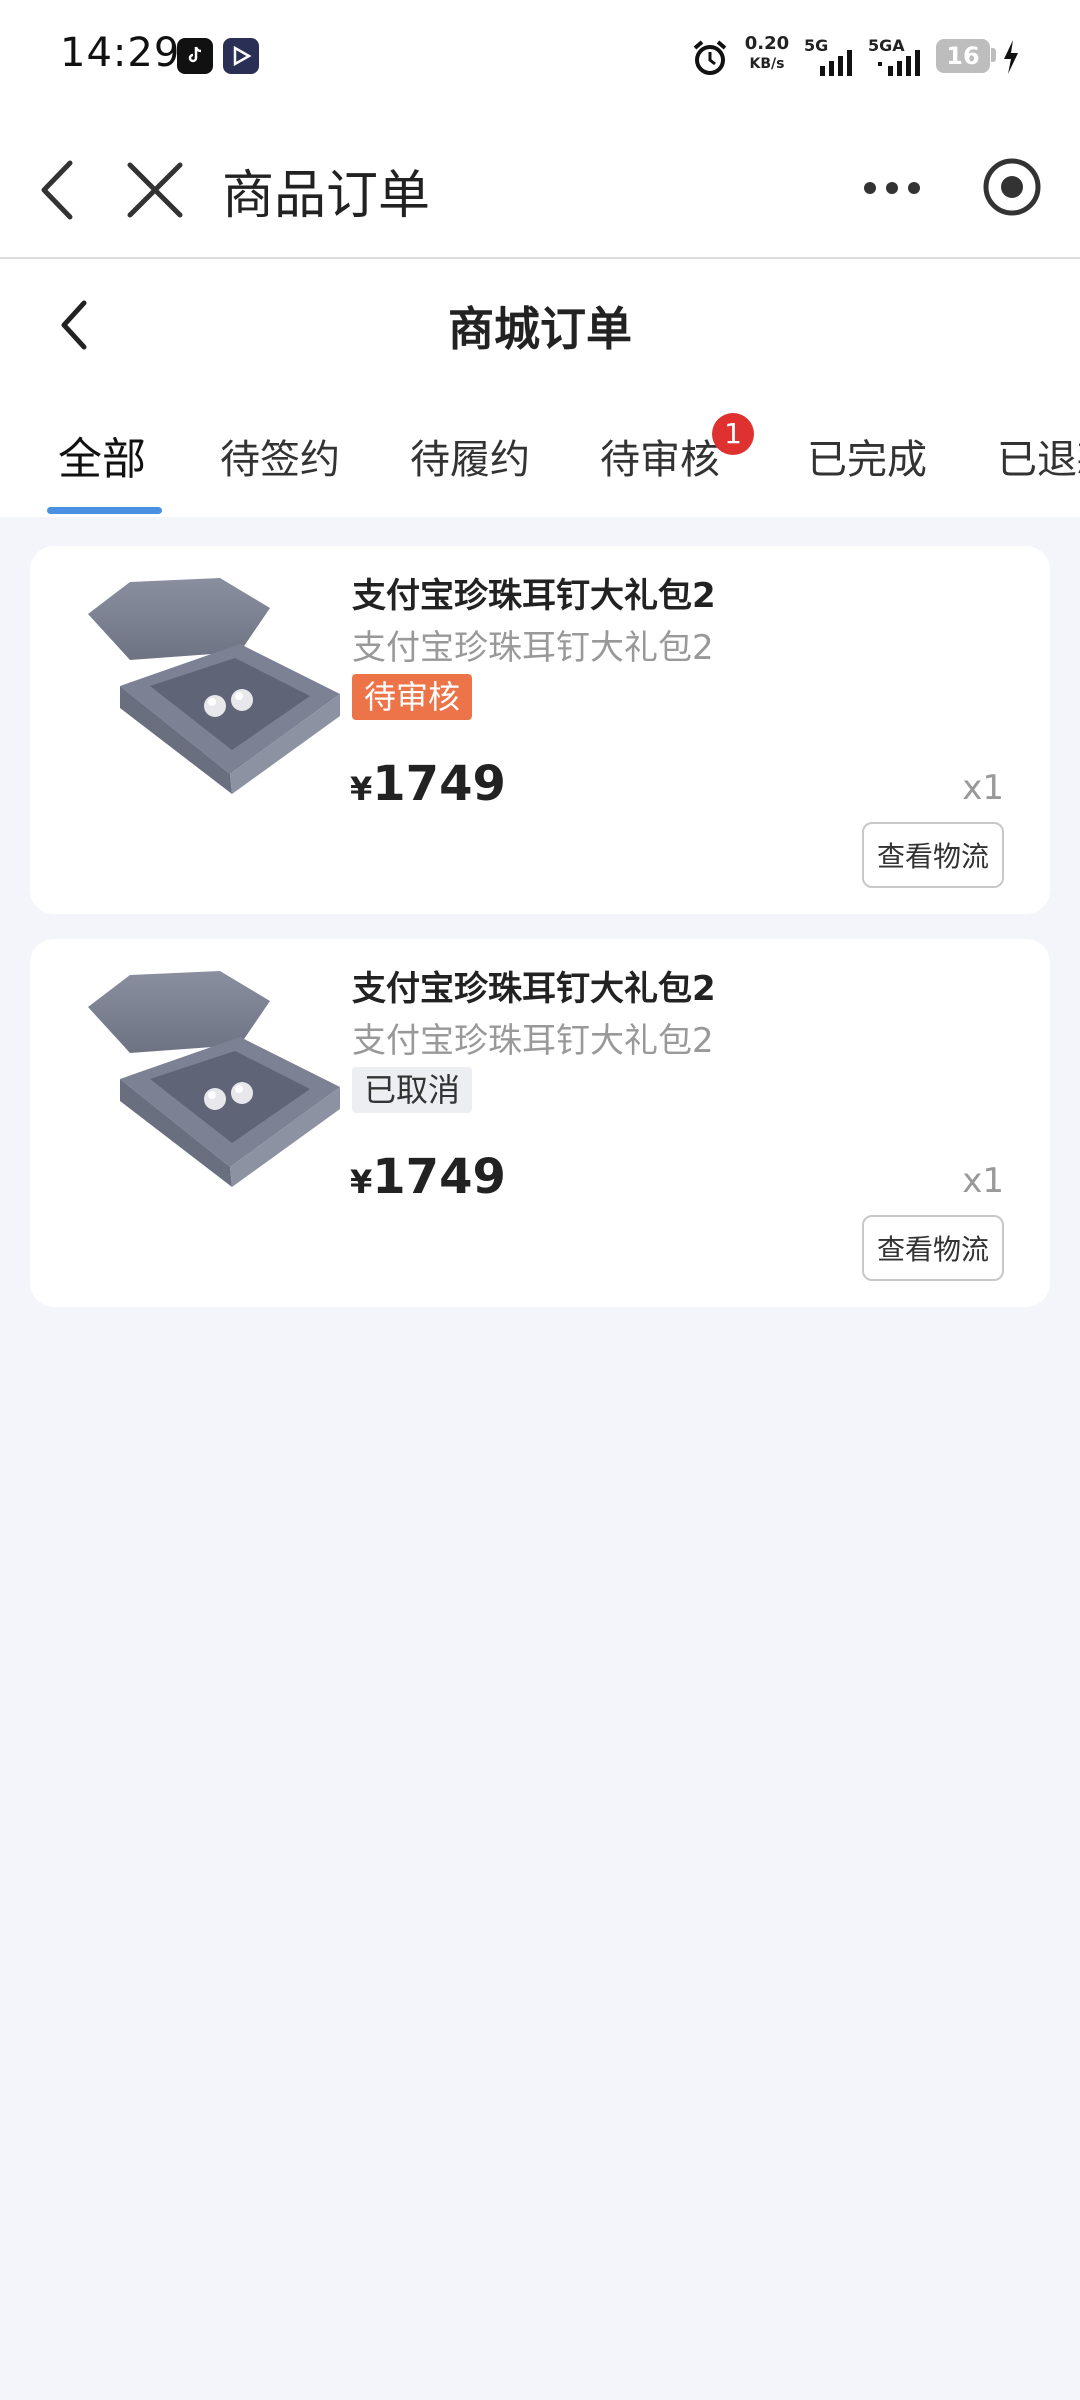 The image size is (1080, 2400). Describe the element at coordinates (1038, 456) in the screenshot. I see `tab-refunded: 已退款` at that location.